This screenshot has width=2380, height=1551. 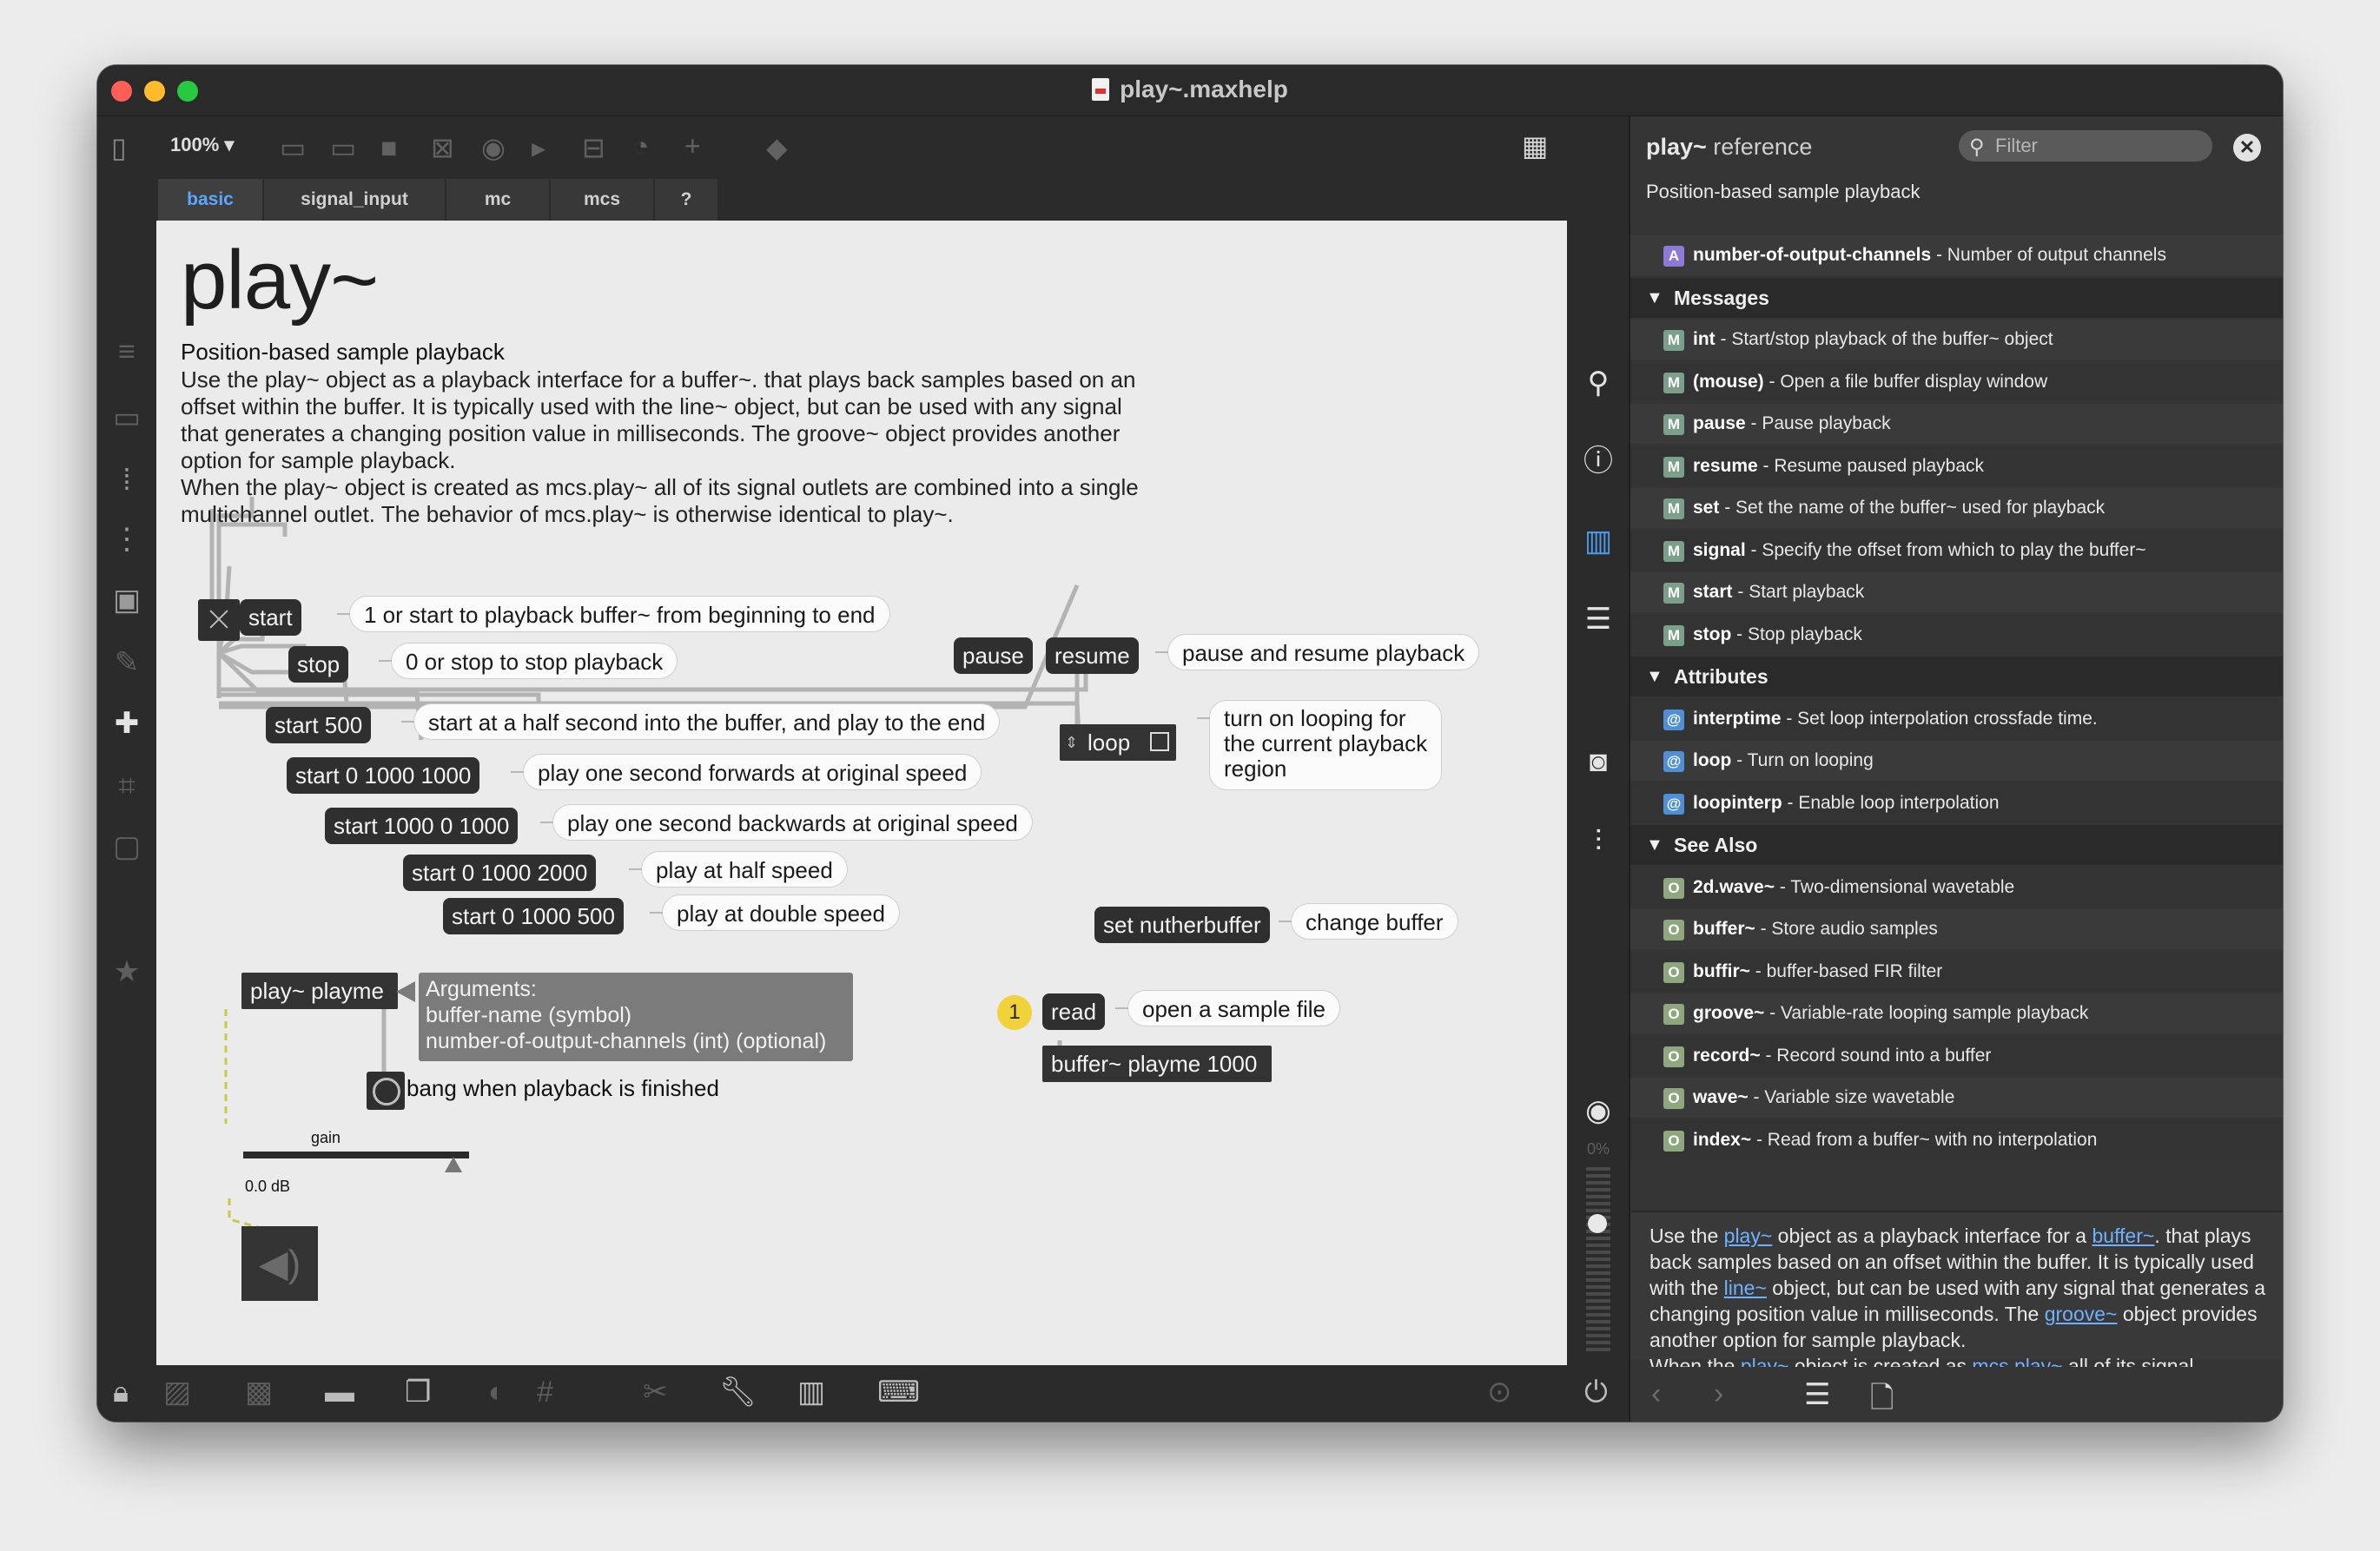 I want to click on paperclip-icon: ✎, so click(x=126, y=663).